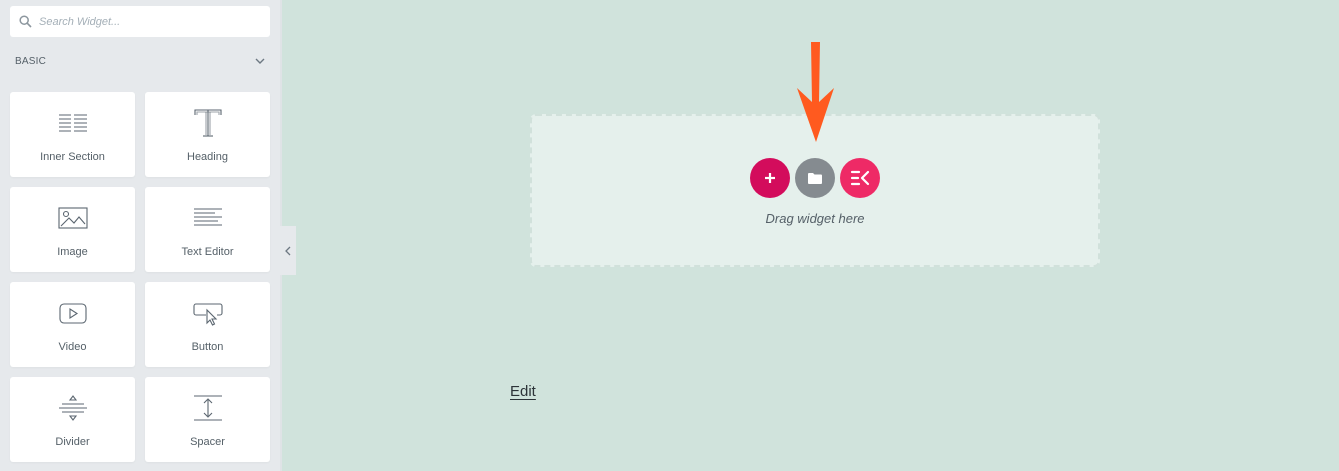  What do you see at coordinates (207, 218) in the screenshot?
I see `text-editor-icon` at bounding box center [207, 218].